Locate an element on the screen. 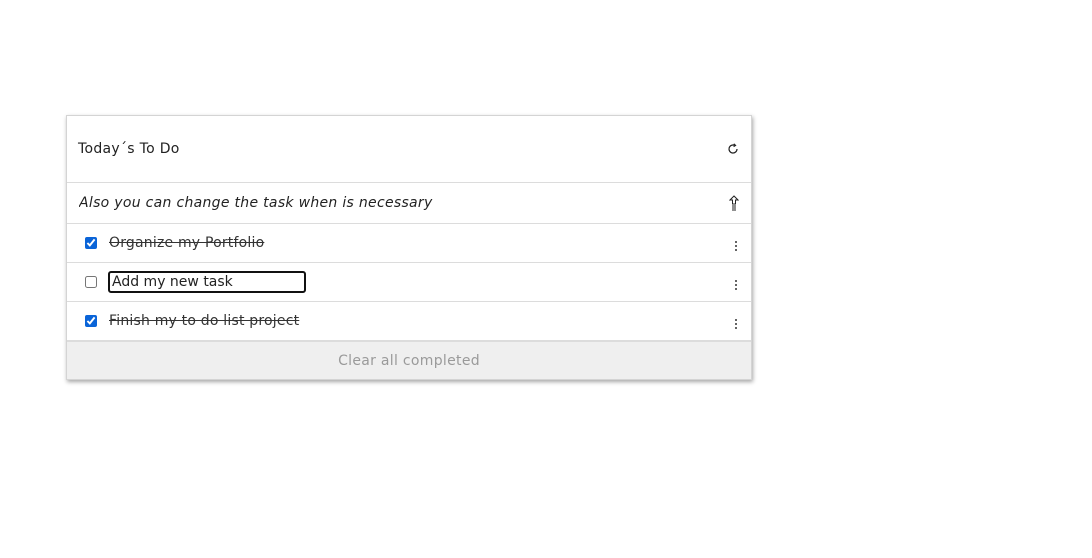 The width and height of the screenshot is (1092, 558). task-item: Organize my Portfolio is located at coordinates (409, 243).